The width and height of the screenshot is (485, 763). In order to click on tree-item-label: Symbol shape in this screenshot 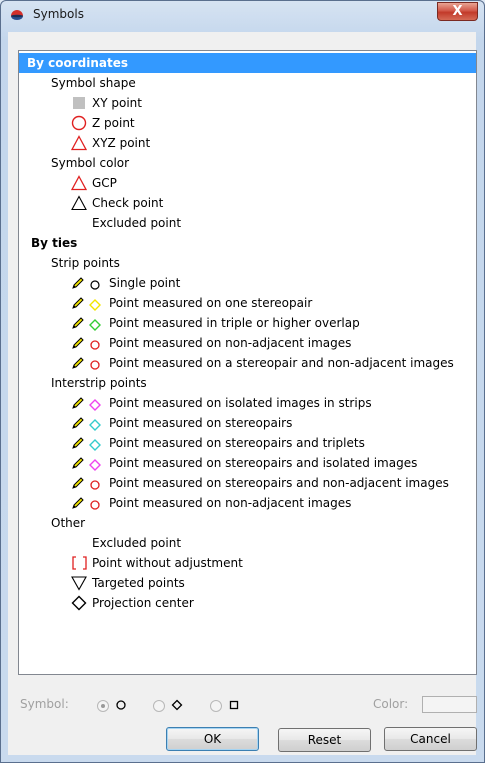, I will do `click(93, 83)`.